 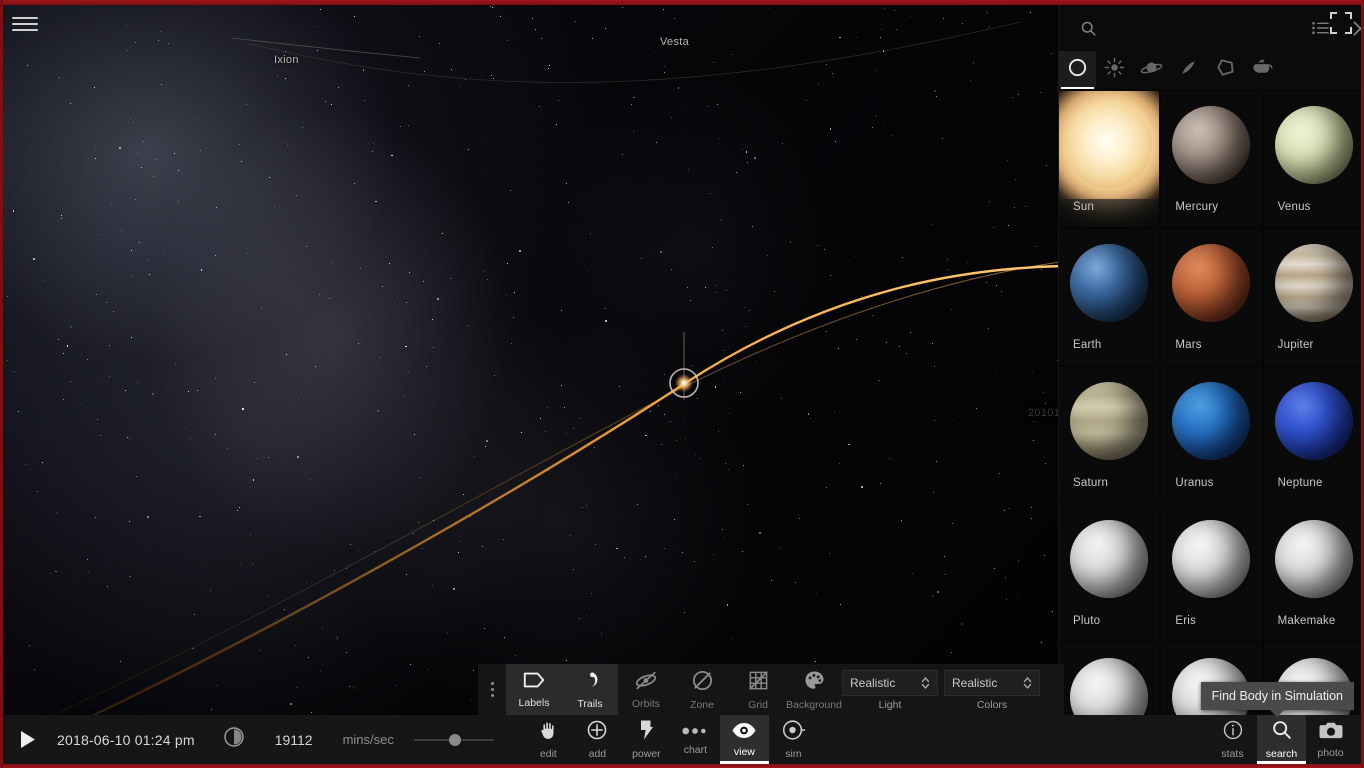 I want to click on mode-label: power, so click(x=646, y=754).